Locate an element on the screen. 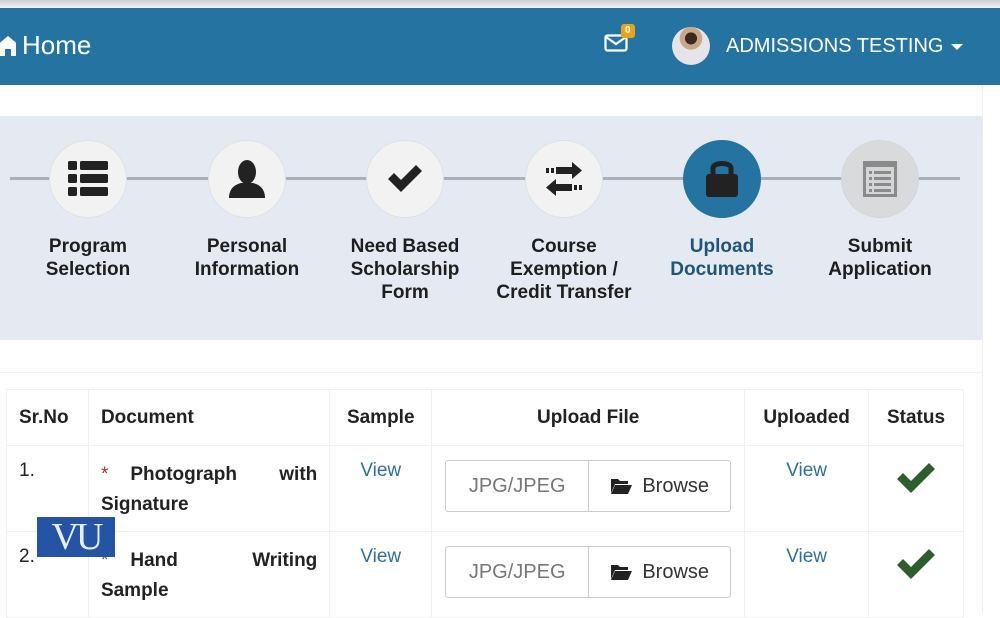 This screenshot has width=1000, height=618. header-sr-no: Sr.No is located at coordinates (47, 417).